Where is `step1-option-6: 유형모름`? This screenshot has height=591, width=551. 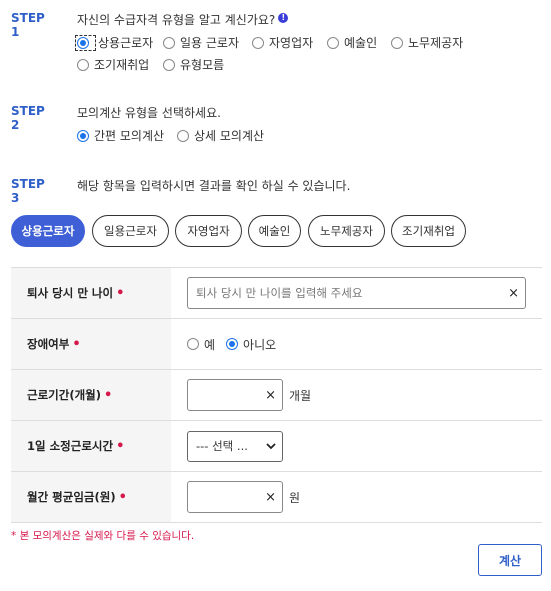 step1-option-6: 유형모름 is located at coordinates (193, 64).